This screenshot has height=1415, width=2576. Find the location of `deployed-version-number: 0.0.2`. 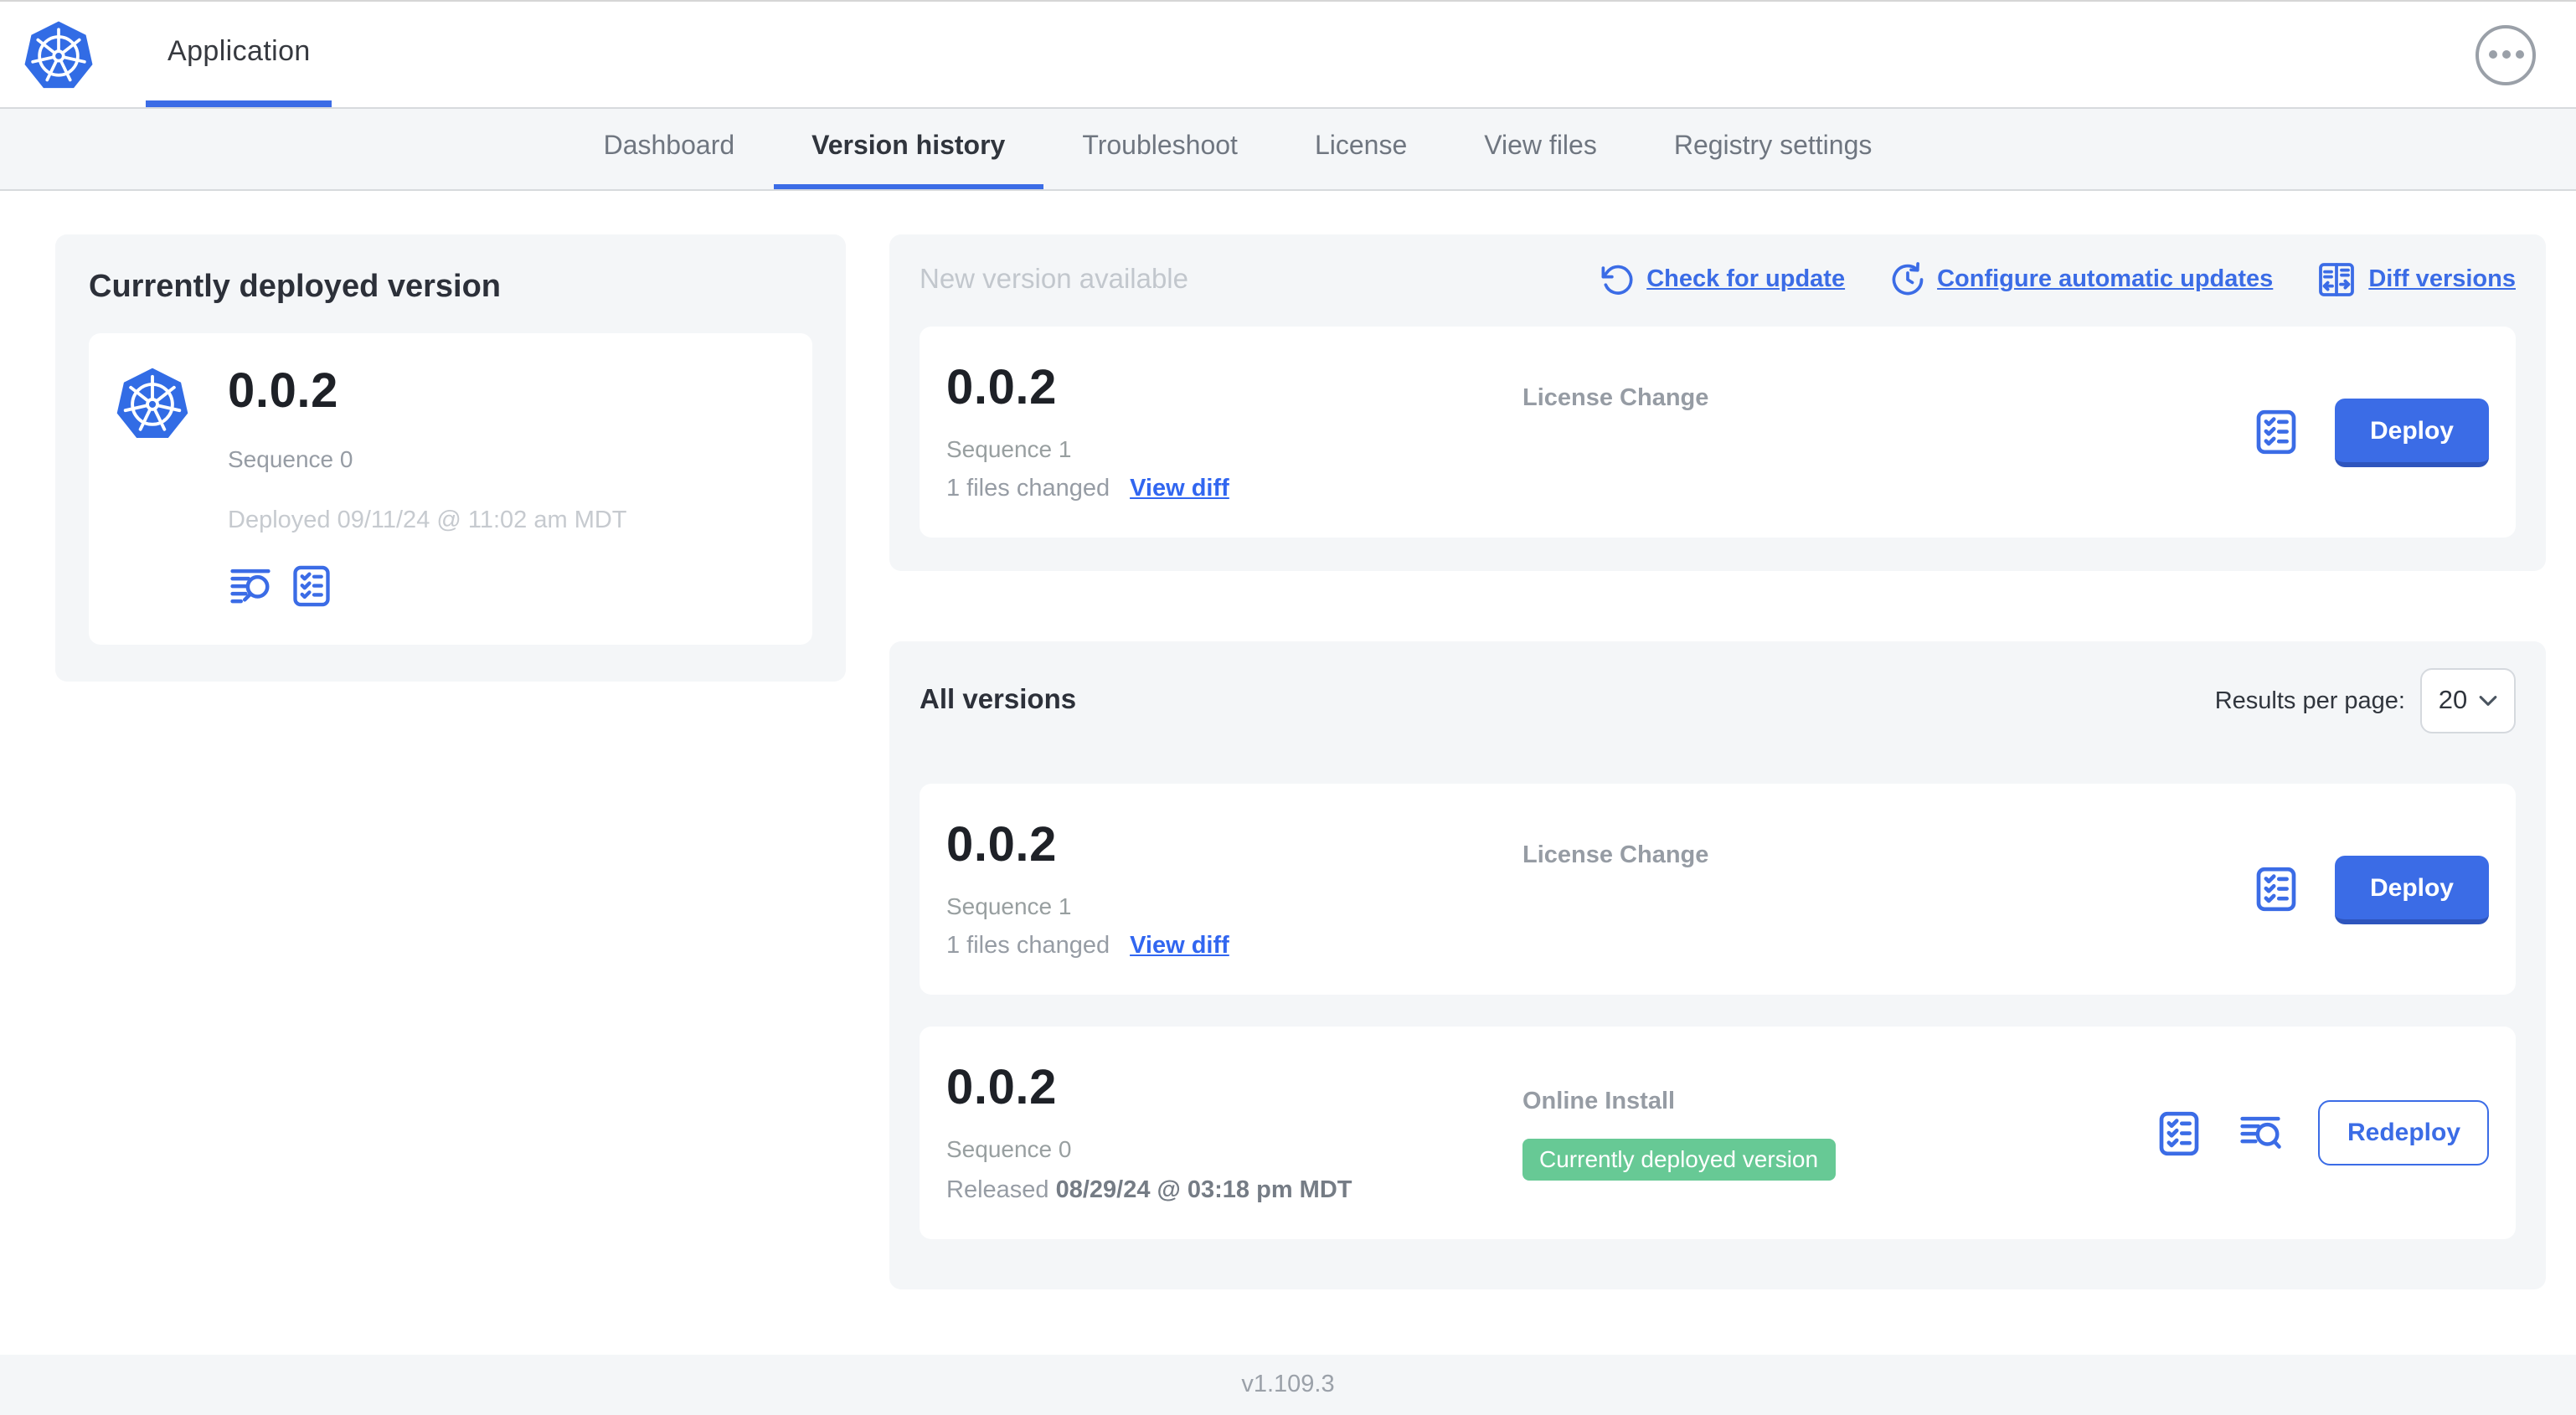

deployed-version-number: 0.0.2 is located at coordinates (283, 392).